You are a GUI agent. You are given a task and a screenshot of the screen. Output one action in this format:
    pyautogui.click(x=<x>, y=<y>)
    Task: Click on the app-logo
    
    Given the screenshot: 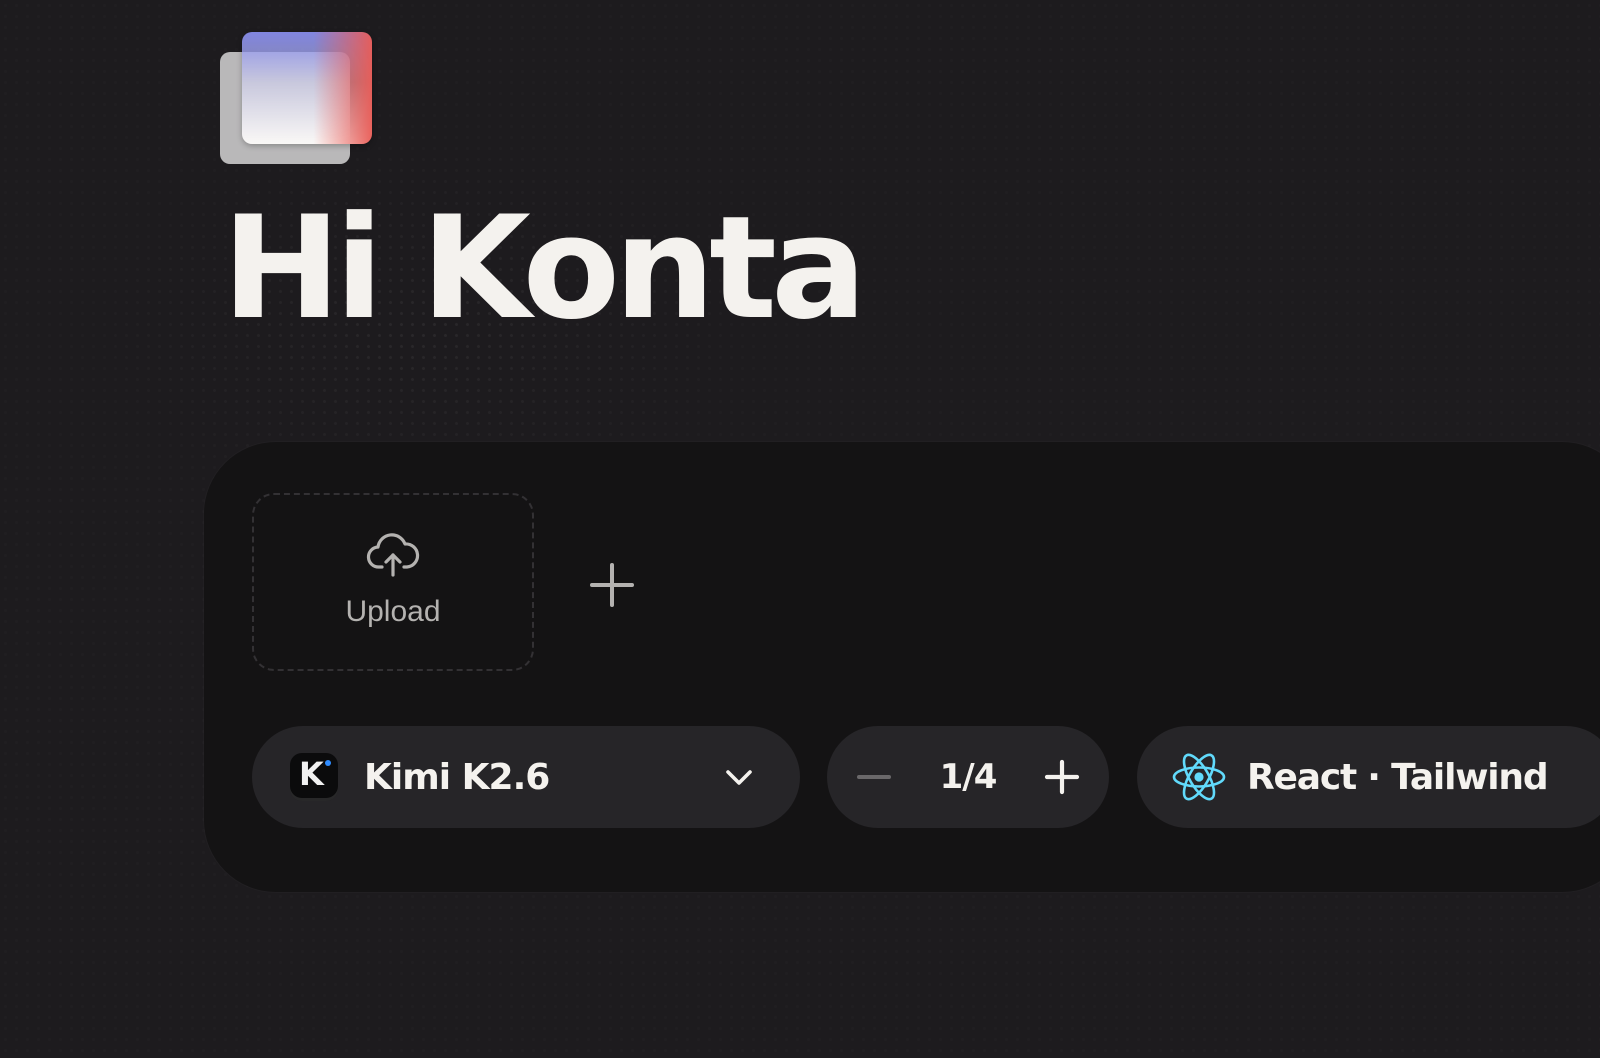 What is the action you would take?
    pyautogui.click(x=296, y=98)
    